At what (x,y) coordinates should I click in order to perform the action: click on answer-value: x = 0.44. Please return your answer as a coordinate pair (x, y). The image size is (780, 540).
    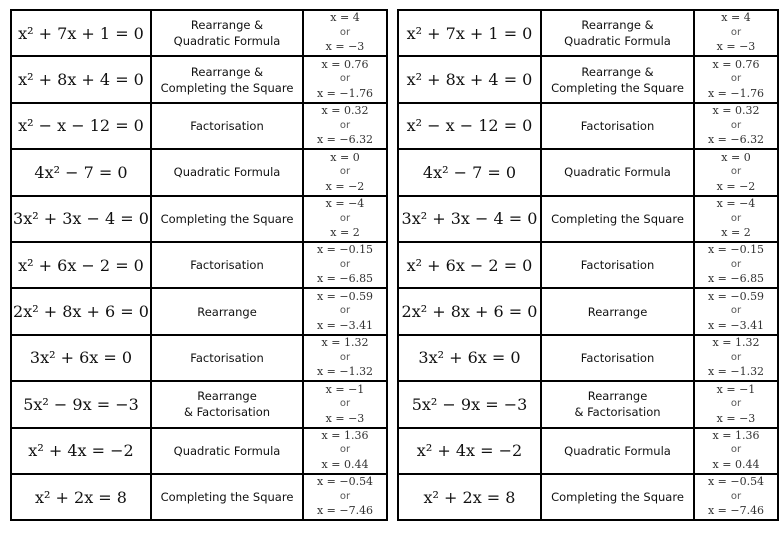
    Looking at the image, I should click on (345, 464).